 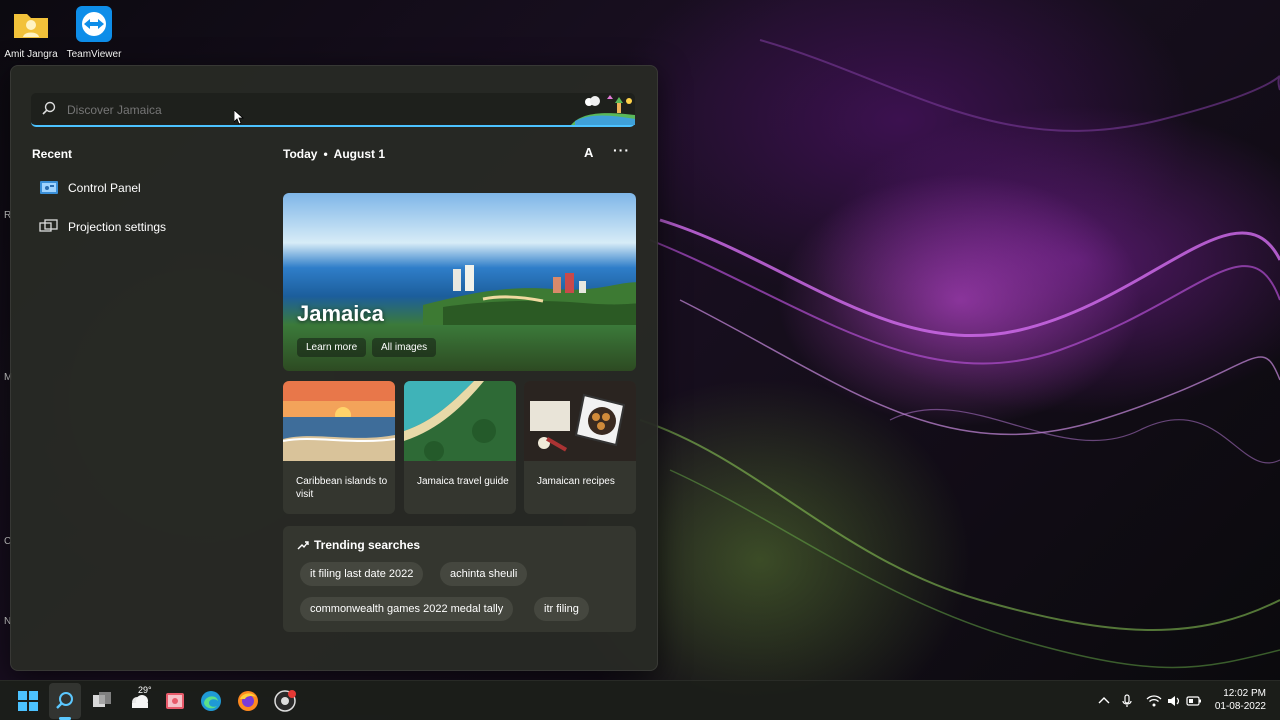 I want to click on recent-item-control-panel: Control Panel, so click(x=90, y=188).